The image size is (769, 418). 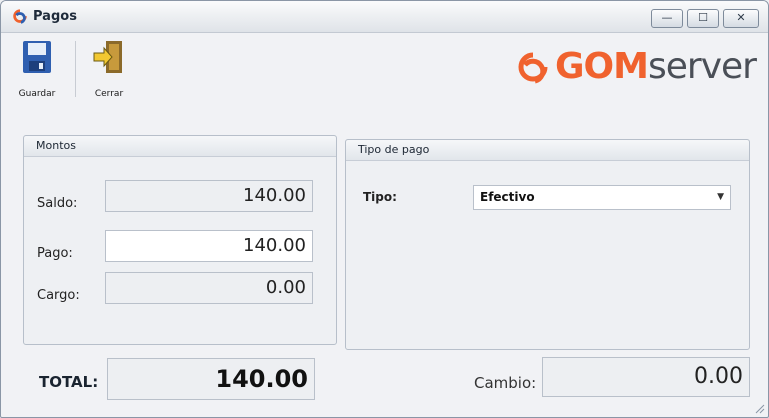 I want to click on maximize-icon: ☐, so click(x=703, y=17).